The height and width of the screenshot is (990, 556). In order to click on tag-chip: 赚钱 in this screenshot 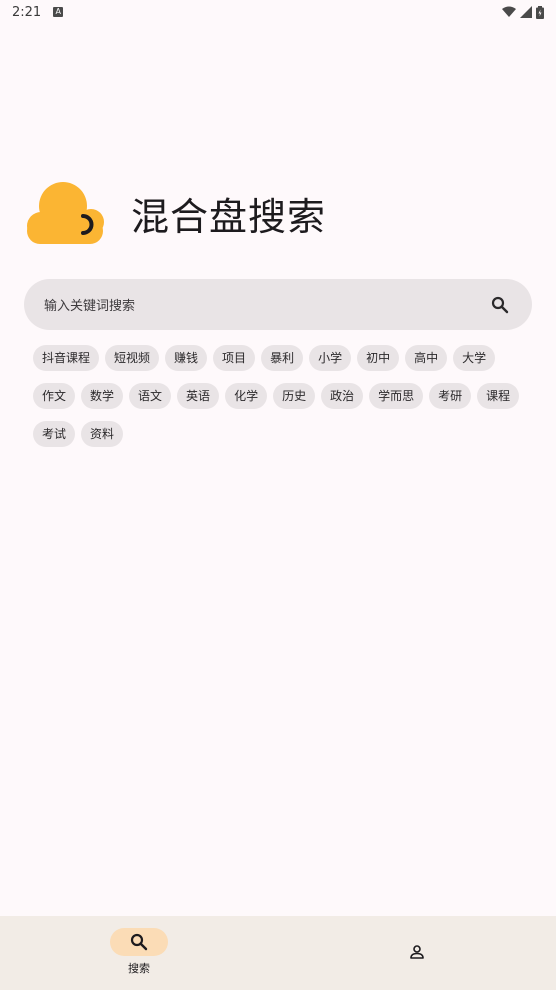, I will do `click(186, 358)`.